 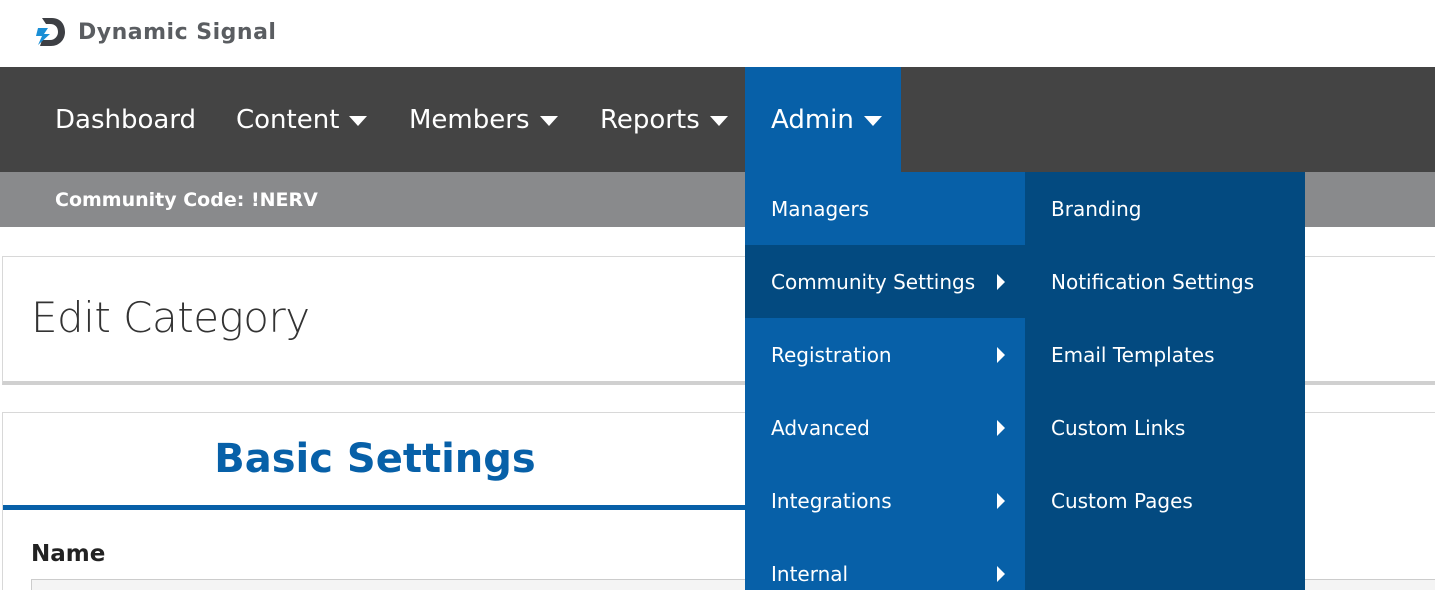 I want to click on menu-item-label: Internal, so click(x=810, y=573).